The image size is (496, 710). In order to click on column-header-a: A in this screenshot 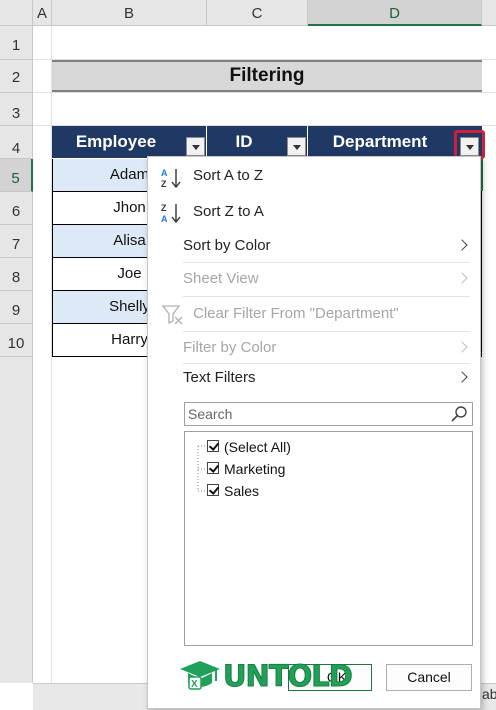, I will do `click(42, 13)`.